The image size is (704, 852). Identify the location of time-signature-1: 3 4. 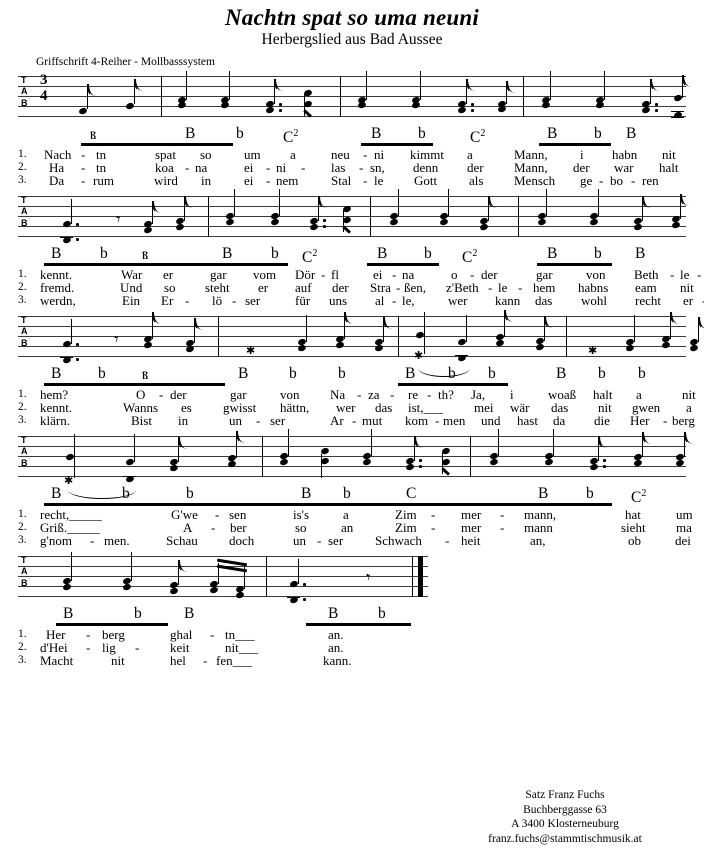
(44, 87).